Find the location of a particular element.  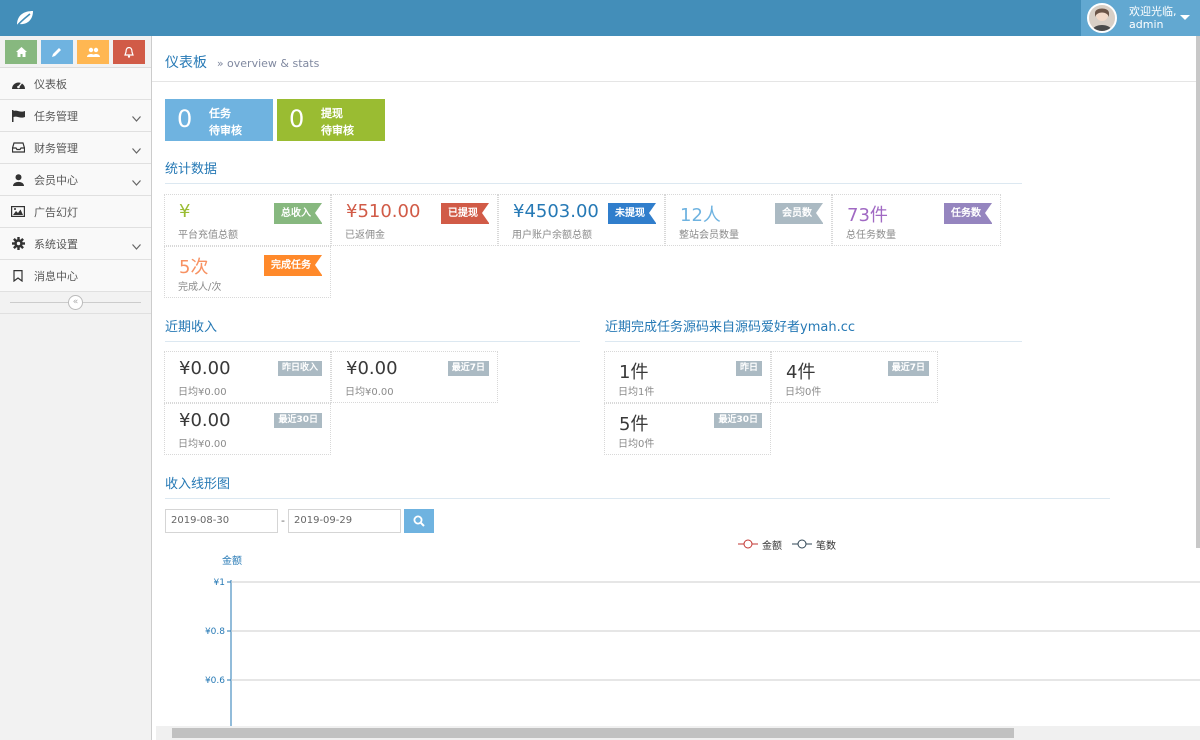

tasks-value: 4件 is located at coordinates (801, 372).